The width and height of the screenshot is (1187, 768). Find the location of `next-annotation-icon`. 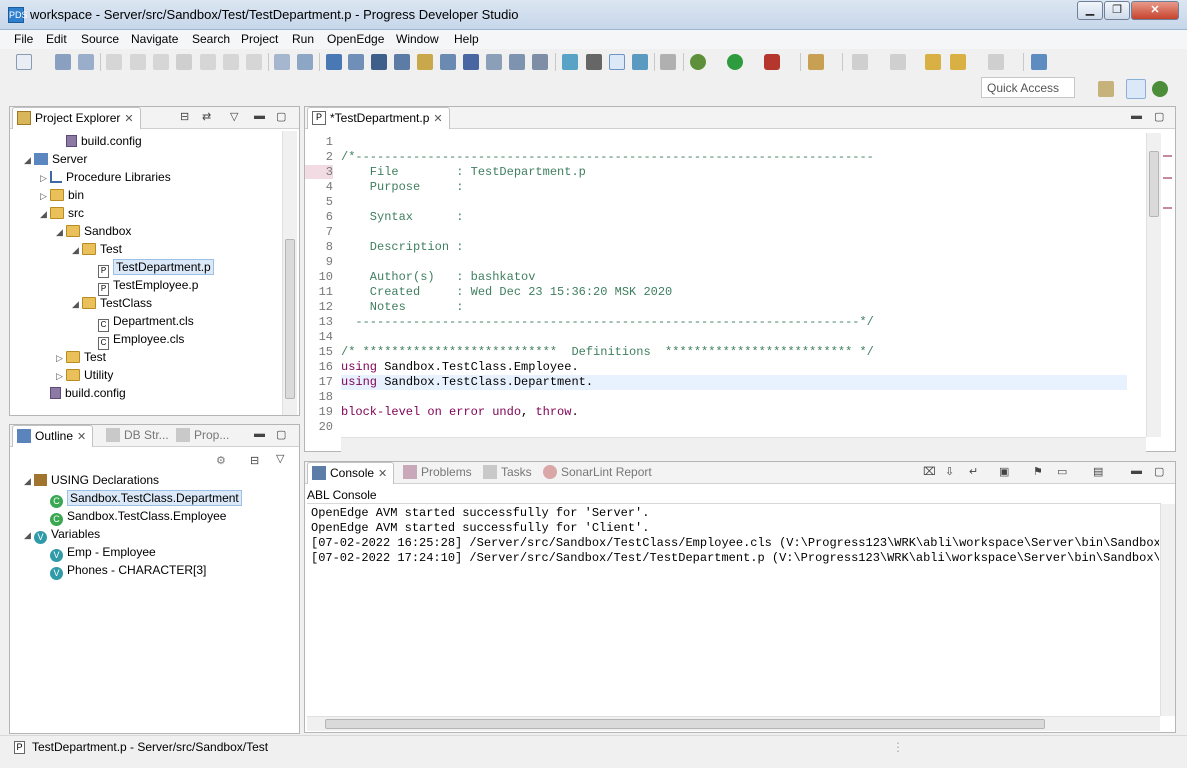

next-annotation-icon is located at coordinates (860, 62).